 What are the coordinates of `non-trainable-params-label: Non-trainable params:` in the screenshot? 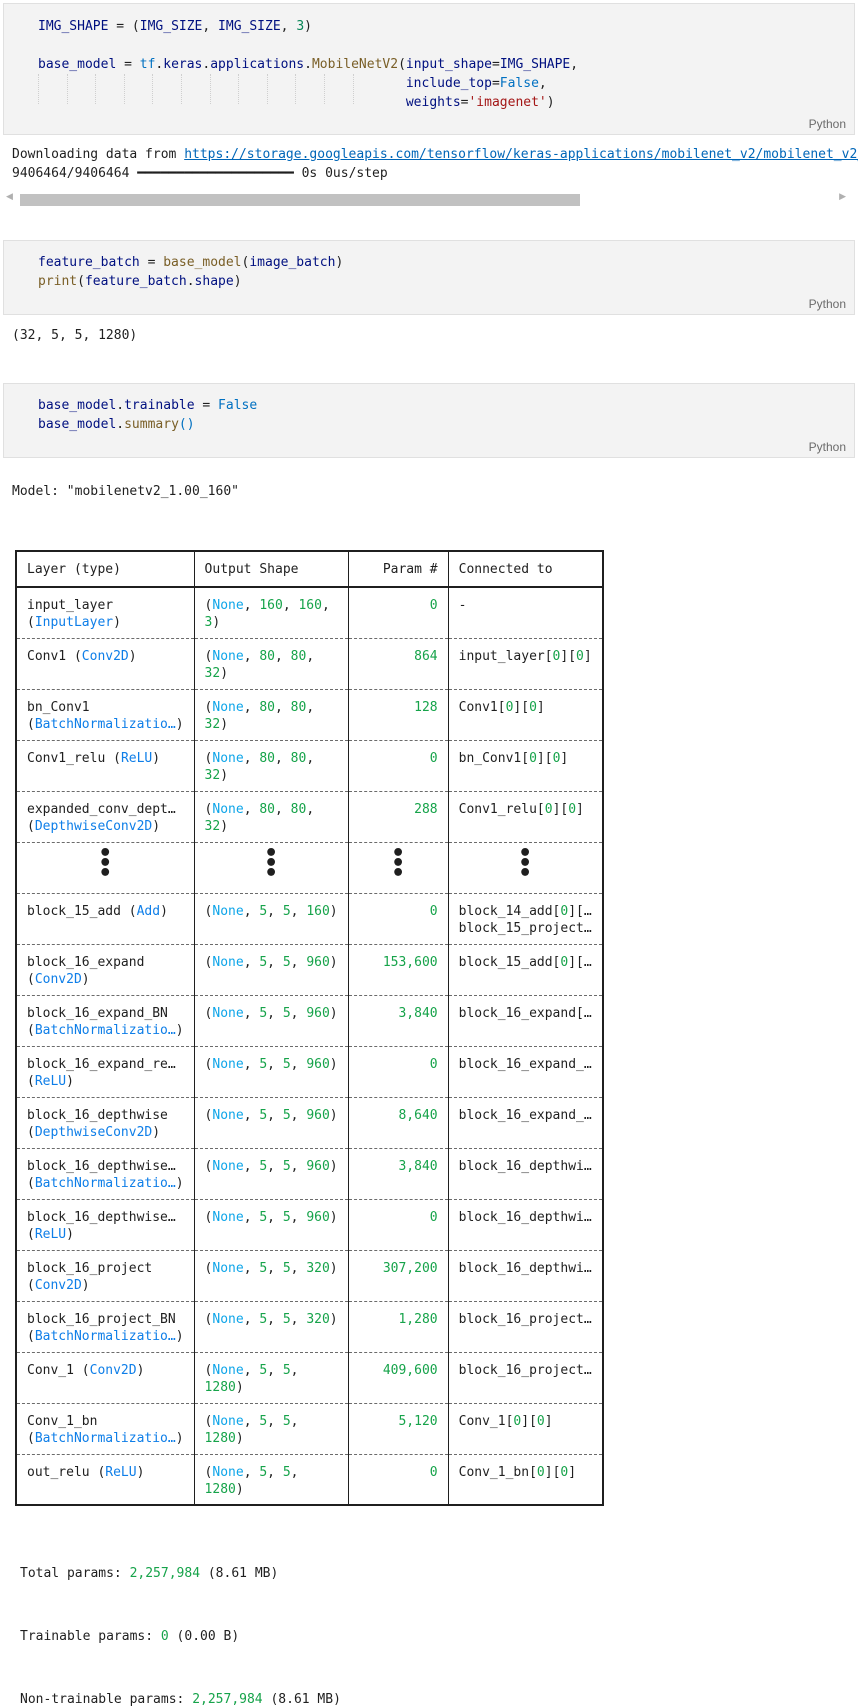 It's located at (106, 1699).